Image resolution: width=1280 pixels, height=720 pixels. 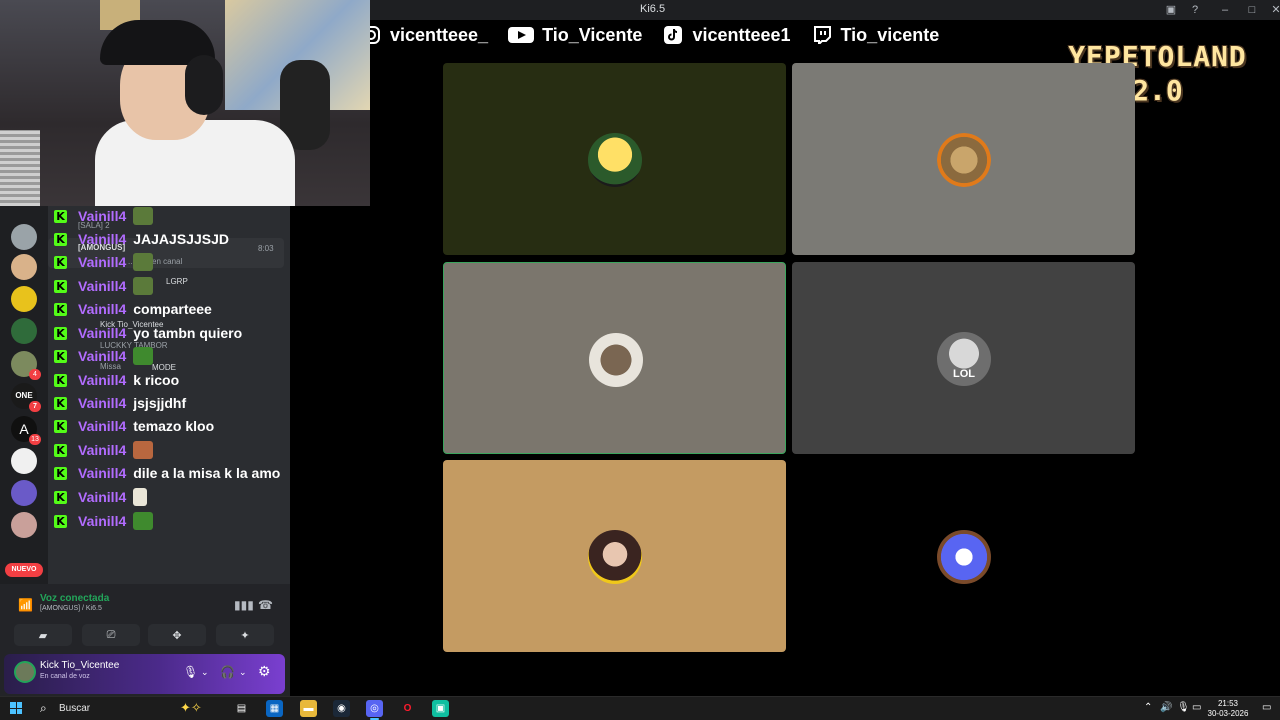 I want to click on network-icon: ▭, so click(x=1196, y=707).